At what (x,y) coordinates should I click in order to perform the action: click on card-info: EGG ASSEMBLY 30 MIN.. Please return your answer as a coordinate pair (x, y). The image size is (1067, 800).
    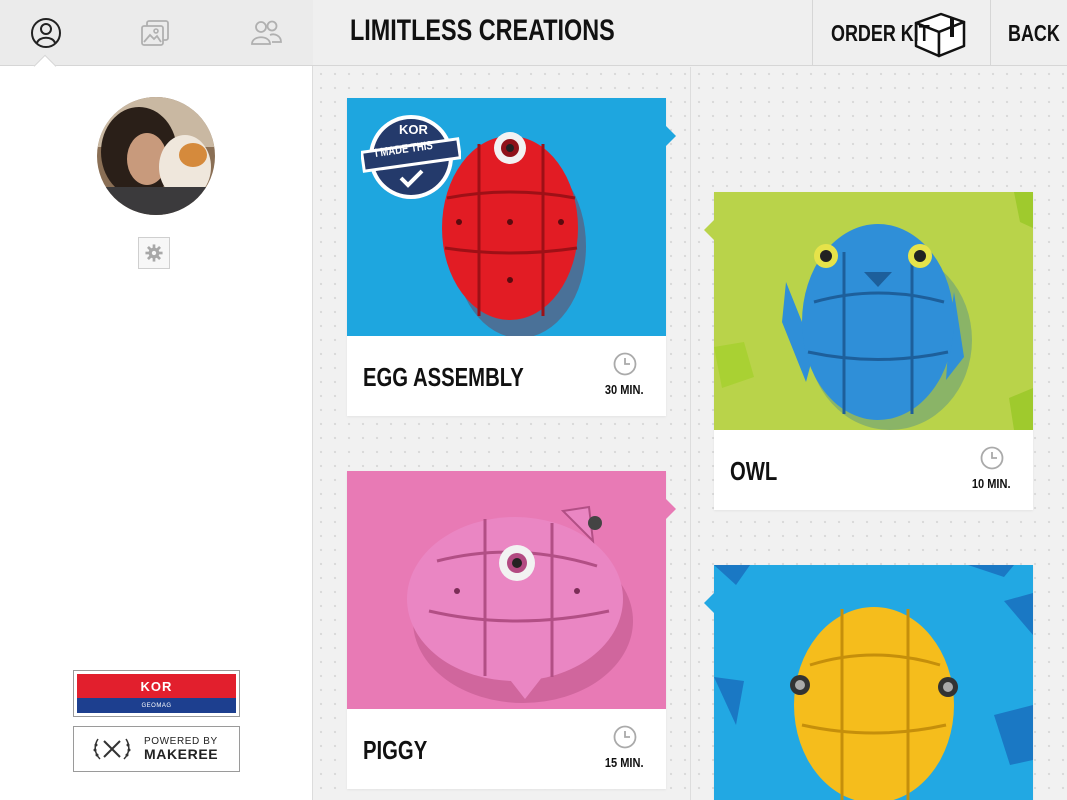
    Looking at the image, I should click on (506, 376).